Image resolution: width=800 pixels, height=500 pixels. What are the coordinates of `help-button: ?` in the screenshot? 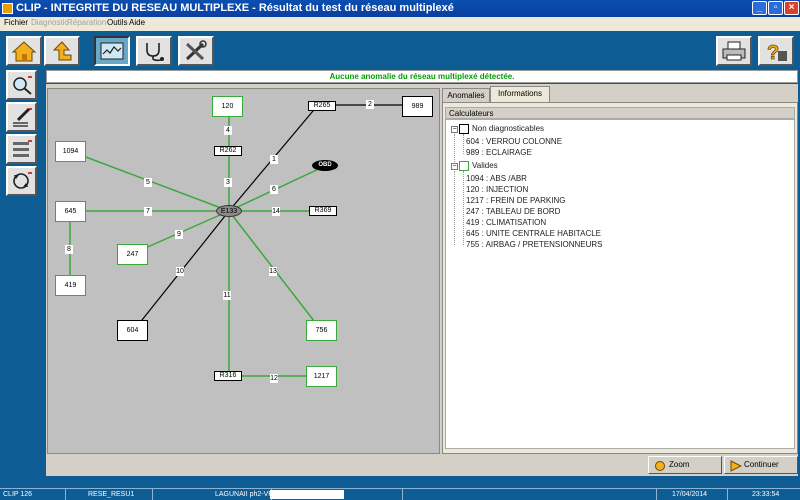 It's located at (776, 51).